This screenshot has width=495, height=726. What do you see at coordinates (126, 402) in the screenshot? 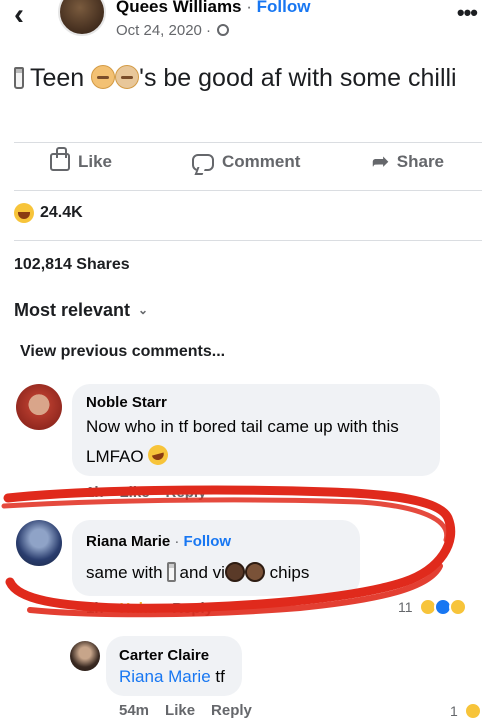
I see `commenter-name: Noble Starr` at bounding box center [126, 402].